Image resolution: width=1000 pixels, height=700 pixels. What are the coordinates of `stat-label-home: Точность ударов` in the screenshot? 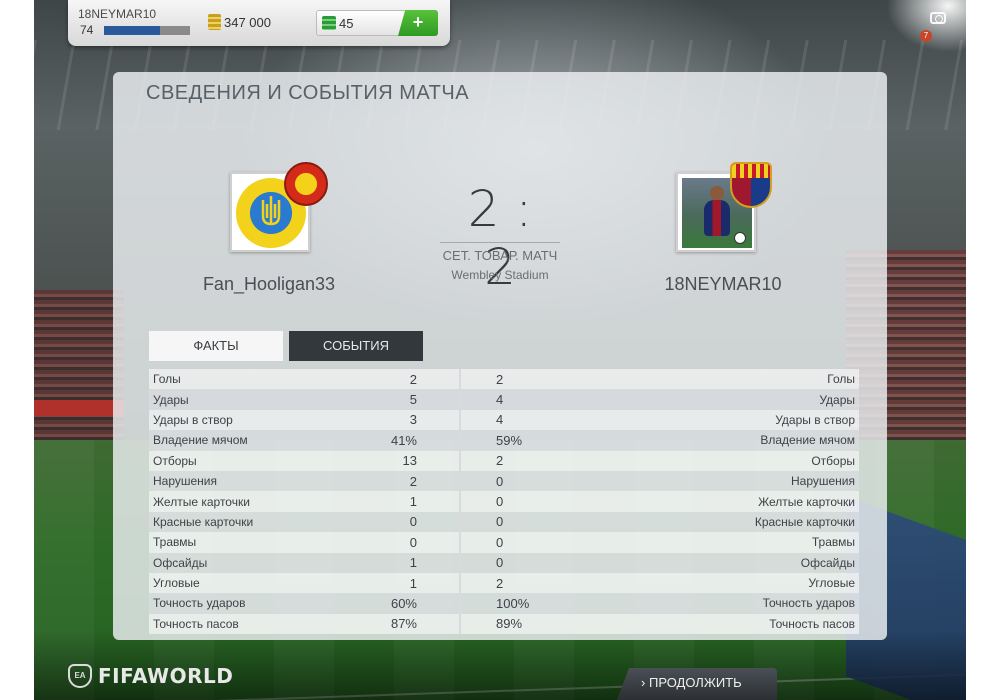 It's located at (224, 603).